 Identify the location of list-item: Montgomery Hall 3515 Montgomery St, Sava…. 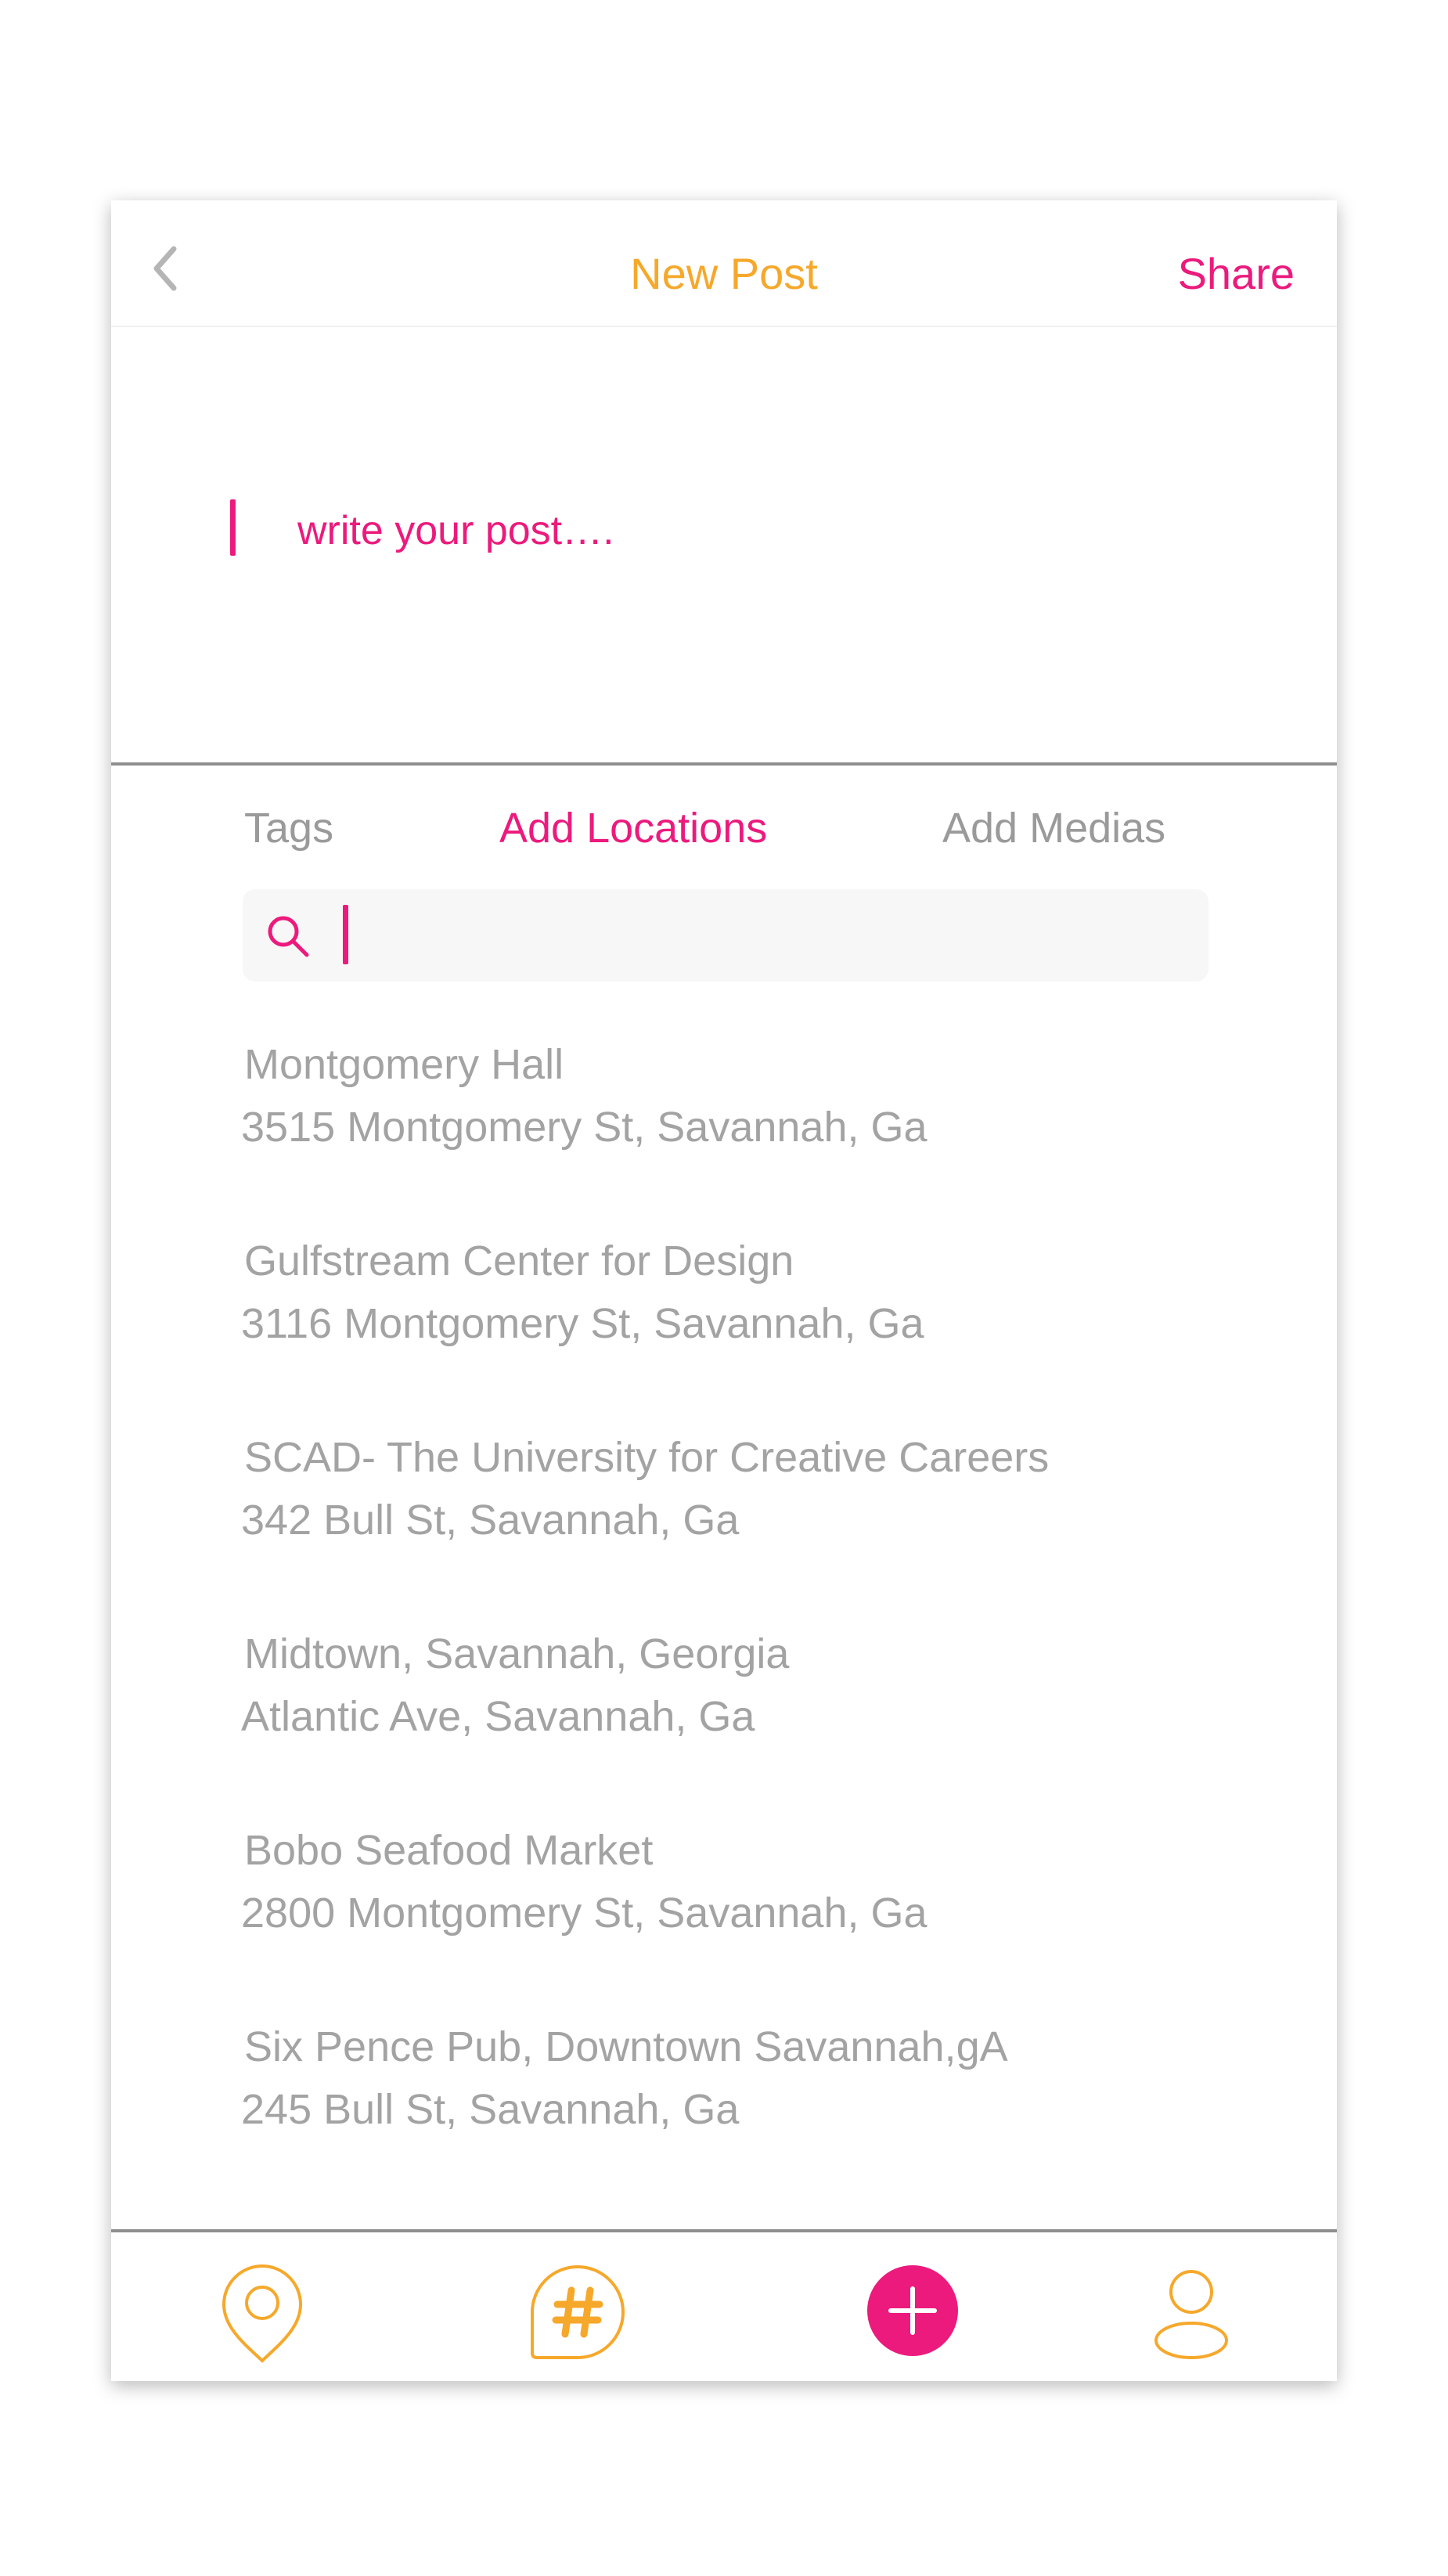
(750, 1137).